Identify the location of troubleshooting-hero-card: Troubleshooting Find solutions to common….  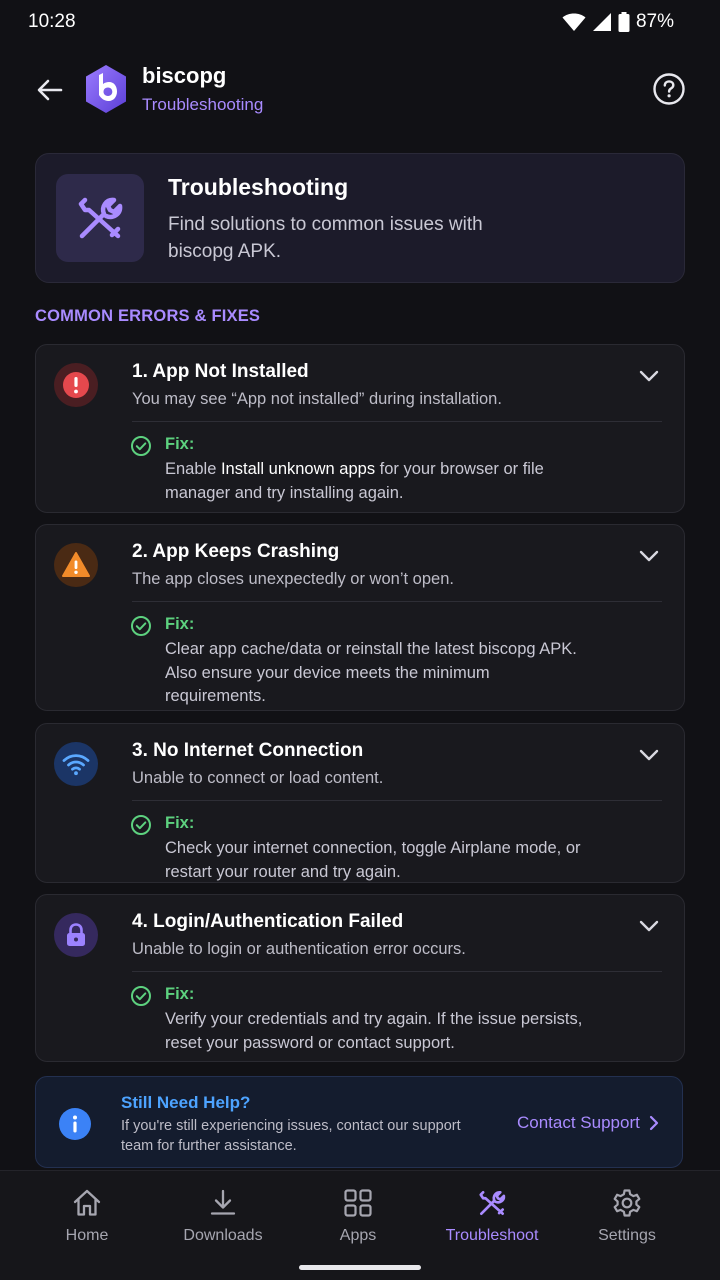
(360, 218).